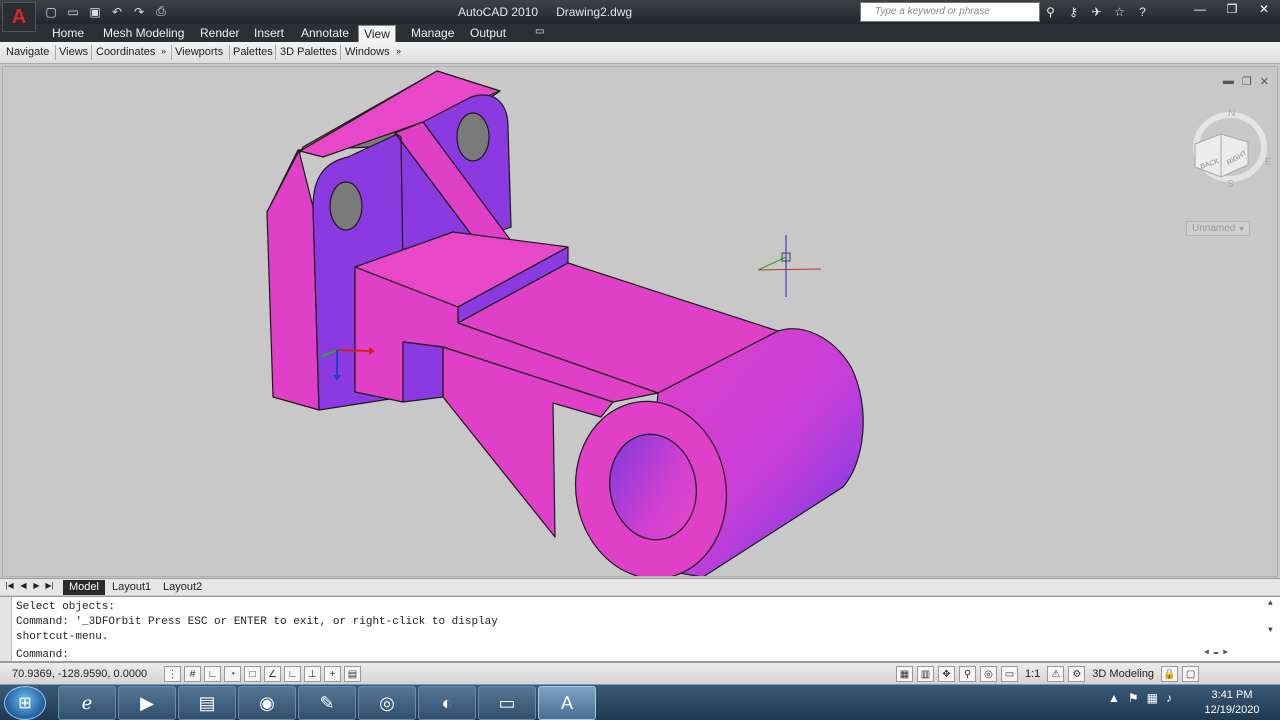 The width and height of the screenshot is (1280, 720). What do you see at coordinates (172, 674) in the screenshot?
I see `snap-icon: ⋮` at bounding box center [172, 674].